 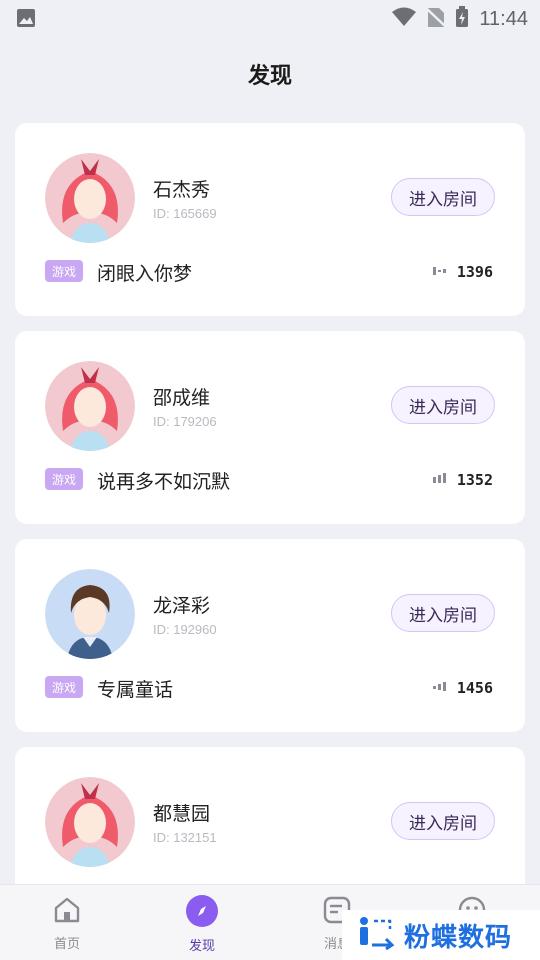 What do you see at coordinates (270, 18) in the screenshot?
I see `status-bar: 11:44` at bounding box center [270, 18].